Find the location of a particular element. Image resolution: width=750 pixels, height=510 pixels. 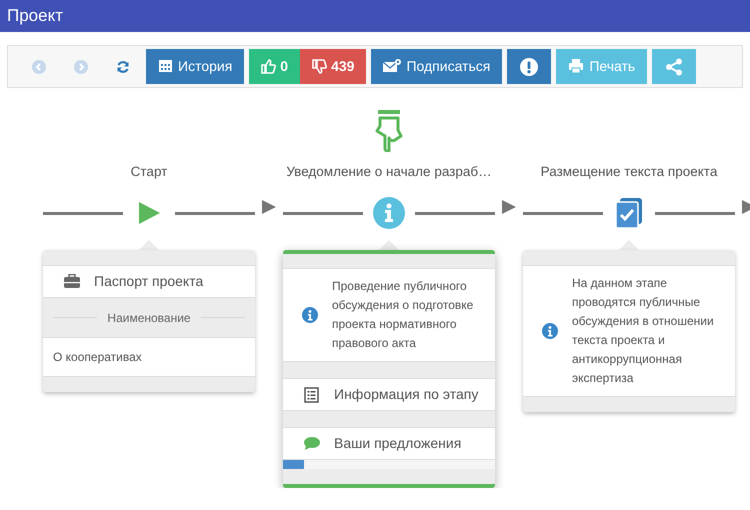

chat-bubble-icon is located at coordinates (312, 444).